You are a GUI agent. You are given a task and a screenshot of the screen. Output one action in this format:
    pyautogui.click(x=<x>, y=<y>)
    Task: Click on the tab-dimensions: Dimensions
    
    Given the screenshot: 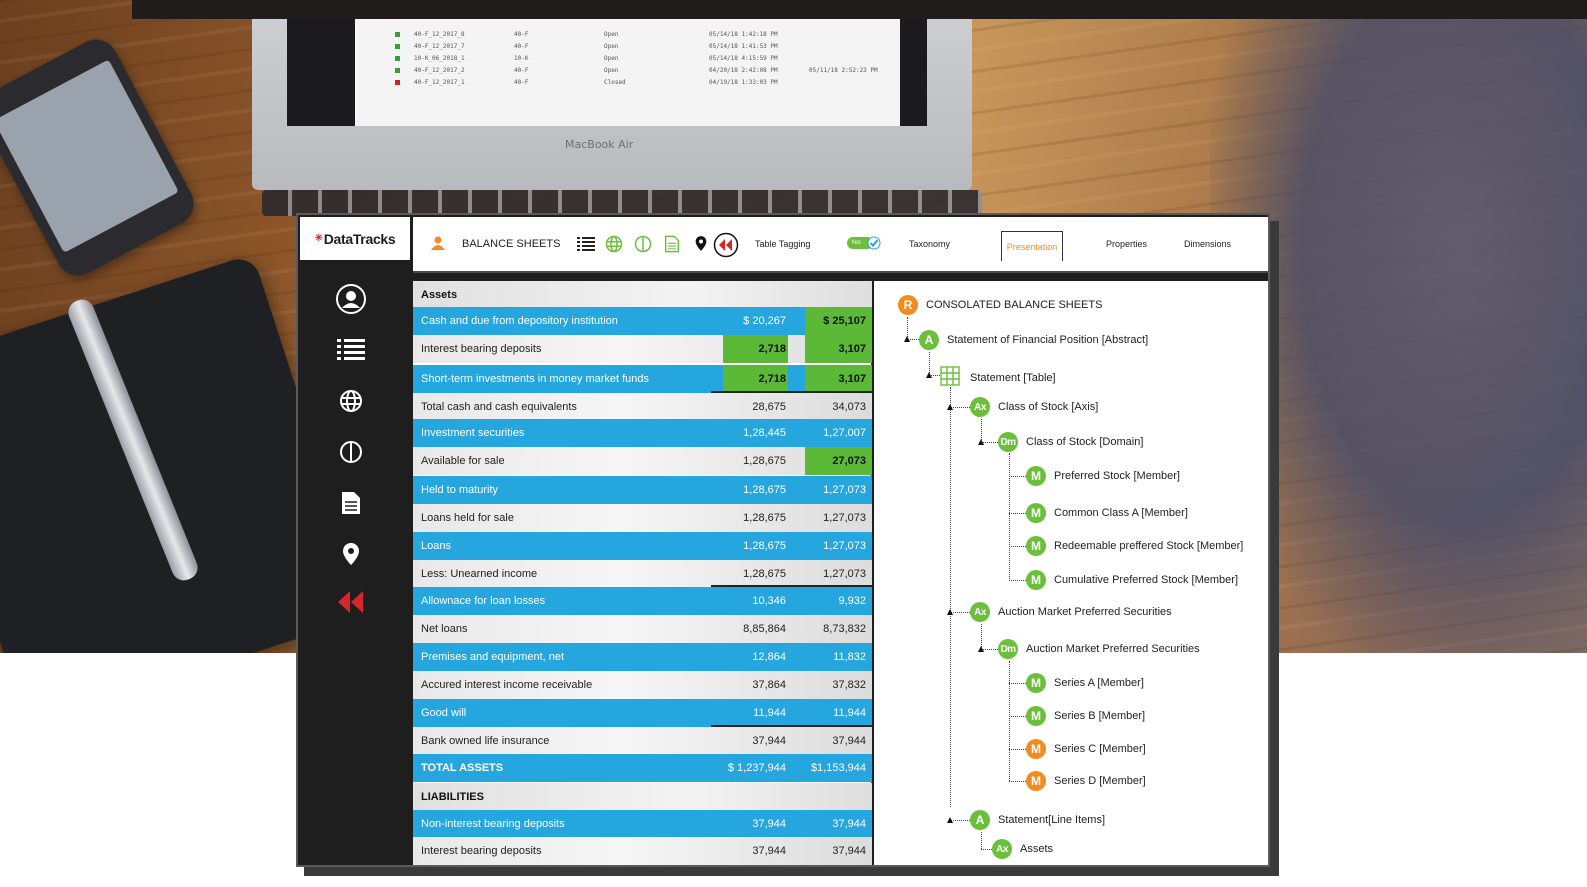 What is the action you would take?
    pyautogui.click(x=1207, y=244)
    